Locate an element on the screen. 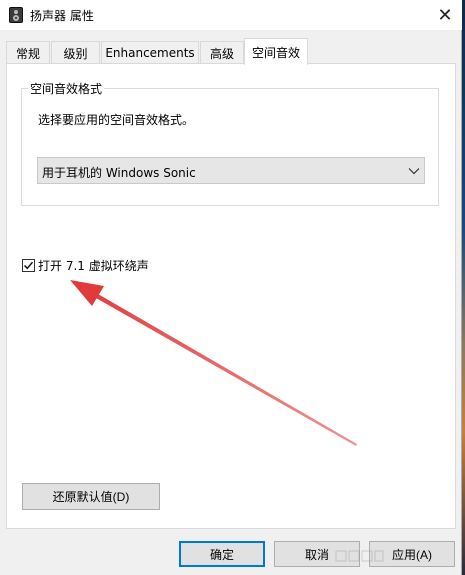  checkmark-icon is located at coordinates (28, 265).